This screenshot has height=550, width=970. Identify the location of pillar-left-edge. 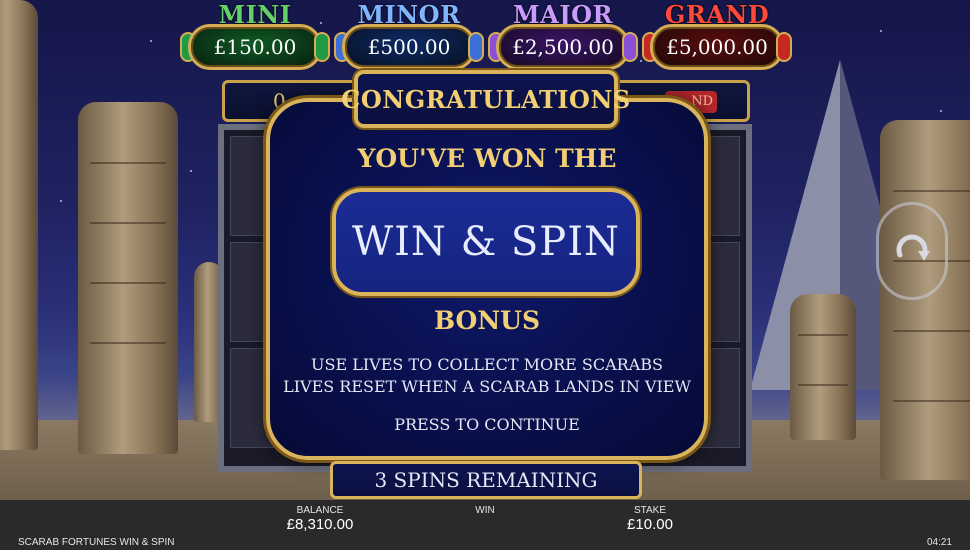
(19, 225).